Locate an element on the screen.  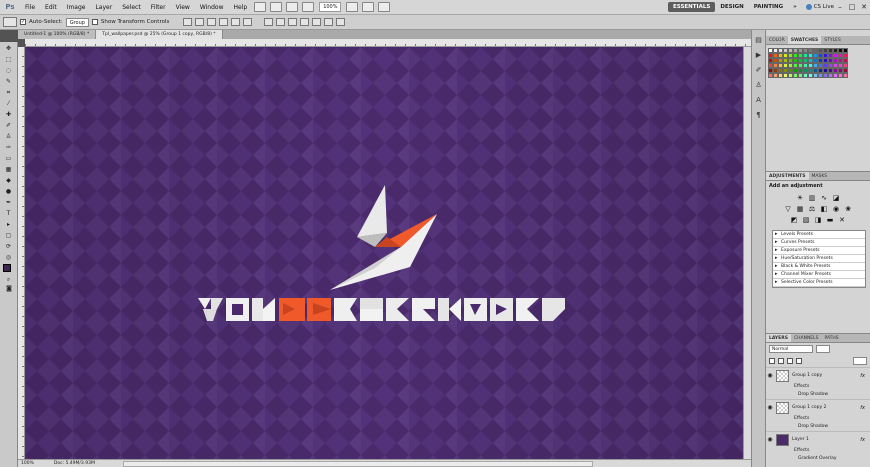
layer-row: ◉ Group 1 copy 2 fx is located at coordinates (818, 407).